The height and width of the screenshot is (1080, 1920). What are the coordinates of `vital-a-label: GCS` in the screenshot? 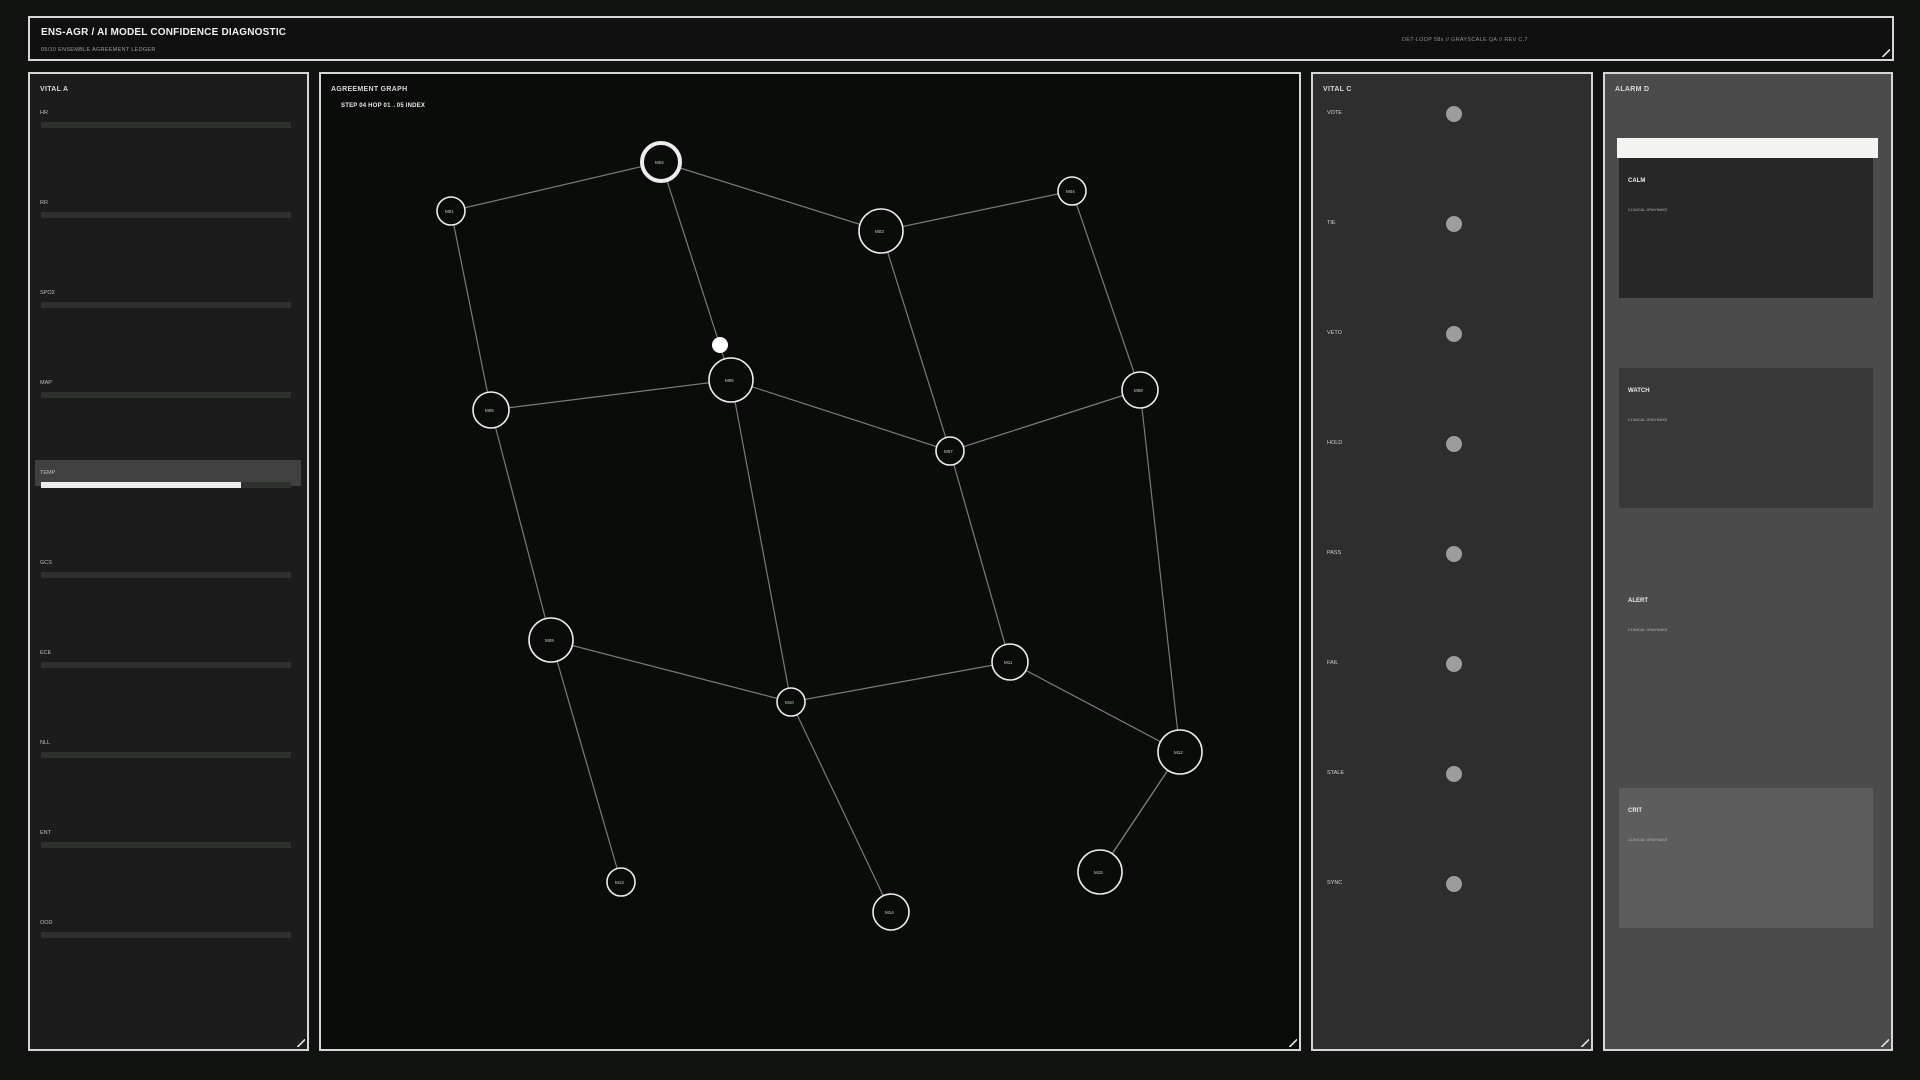 It's located at (46, 563).